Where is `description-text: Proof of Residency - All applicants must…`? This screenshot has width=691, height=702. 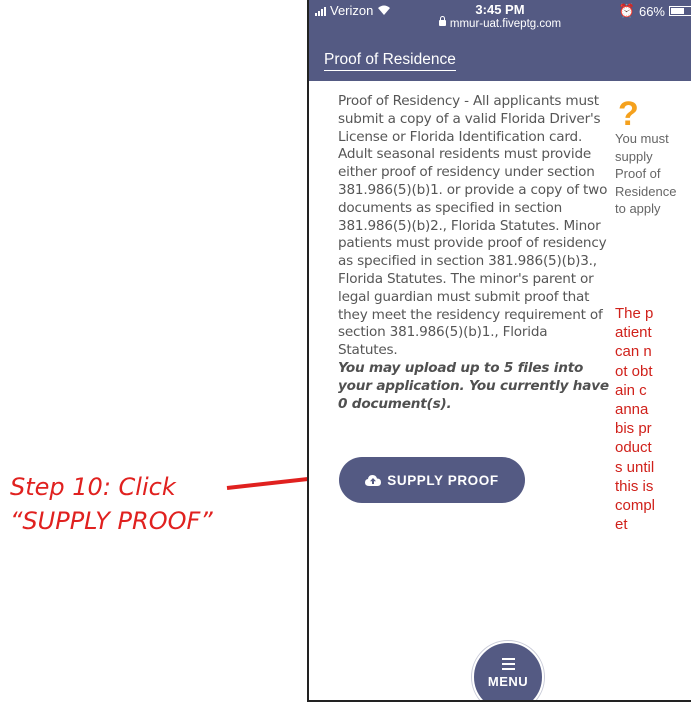
description-text: Proof of Residency - All applicants must… is located at coordinates (473, 226).